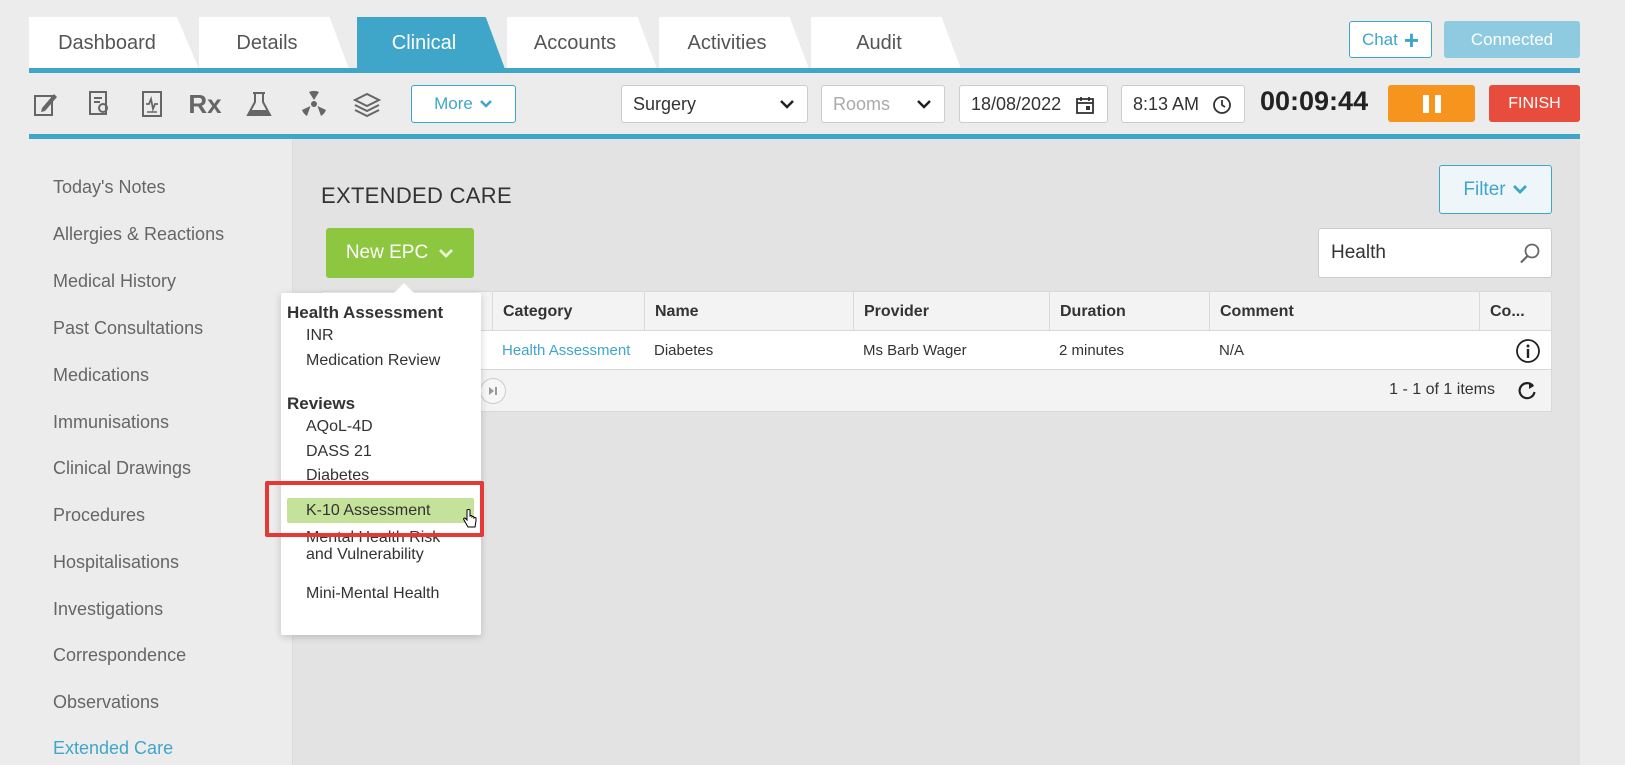  I want to click on calendar-icon, so click(1085, 105).